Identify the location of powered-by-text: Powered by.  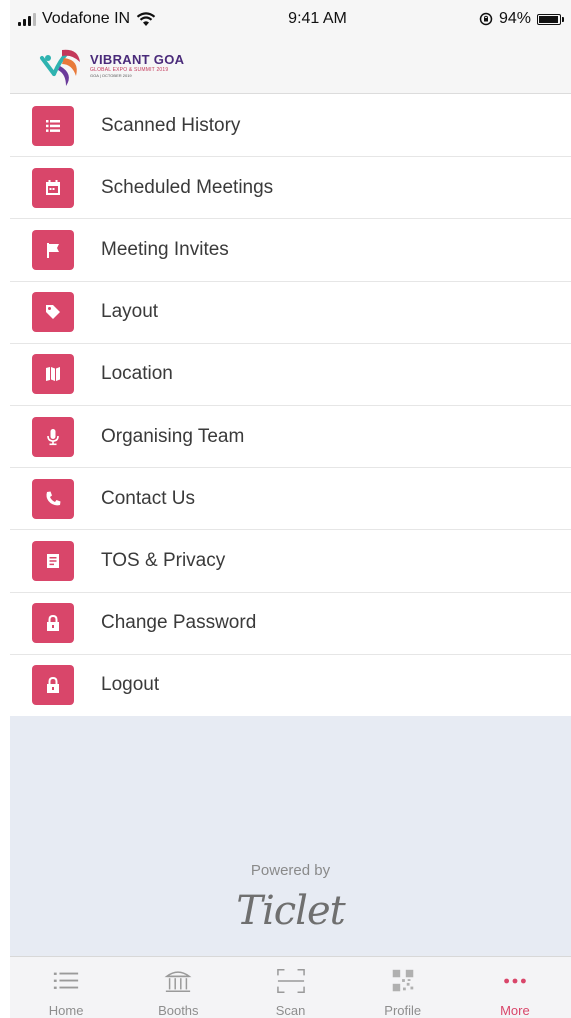
(290, 870).